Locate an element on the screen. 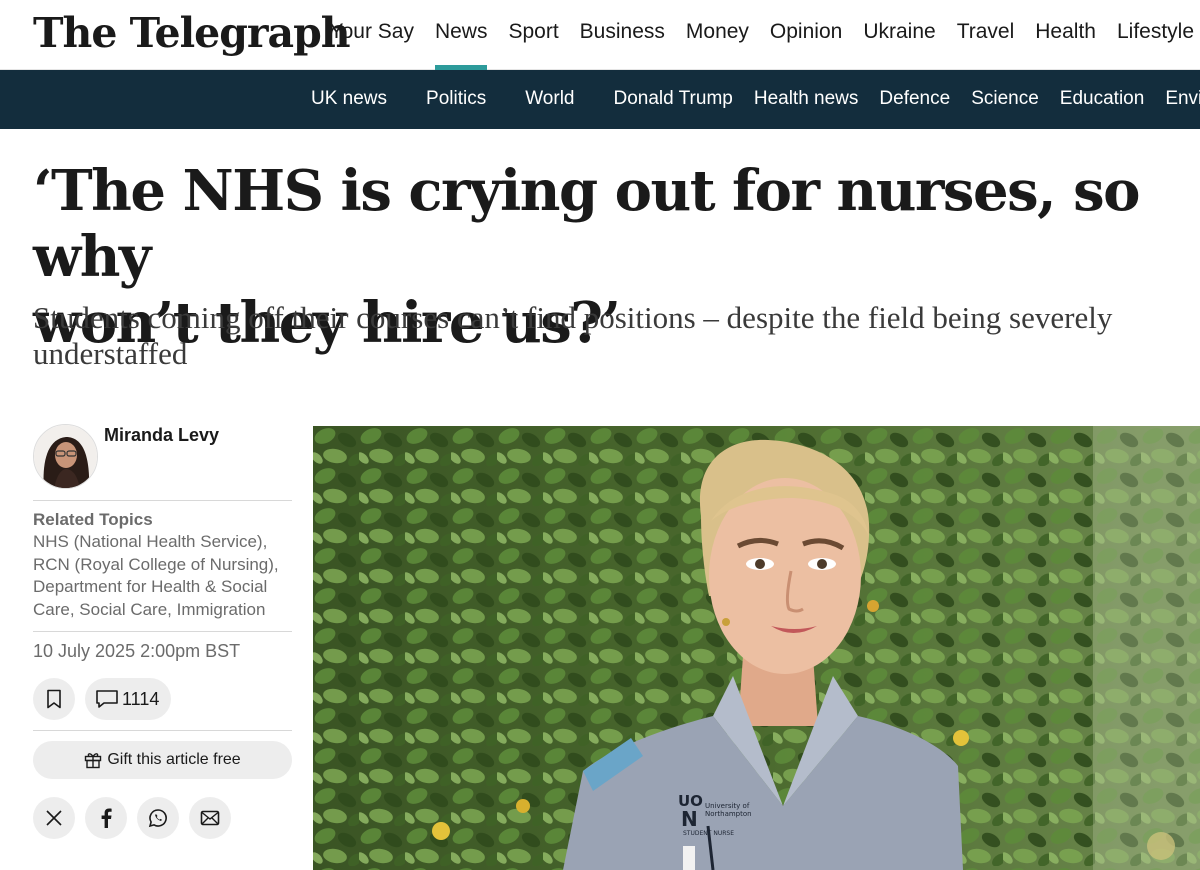 The height and width of the screenshot is (870, 1200). gift-button-label: Gift this article free is located at coordinates (174, 759).